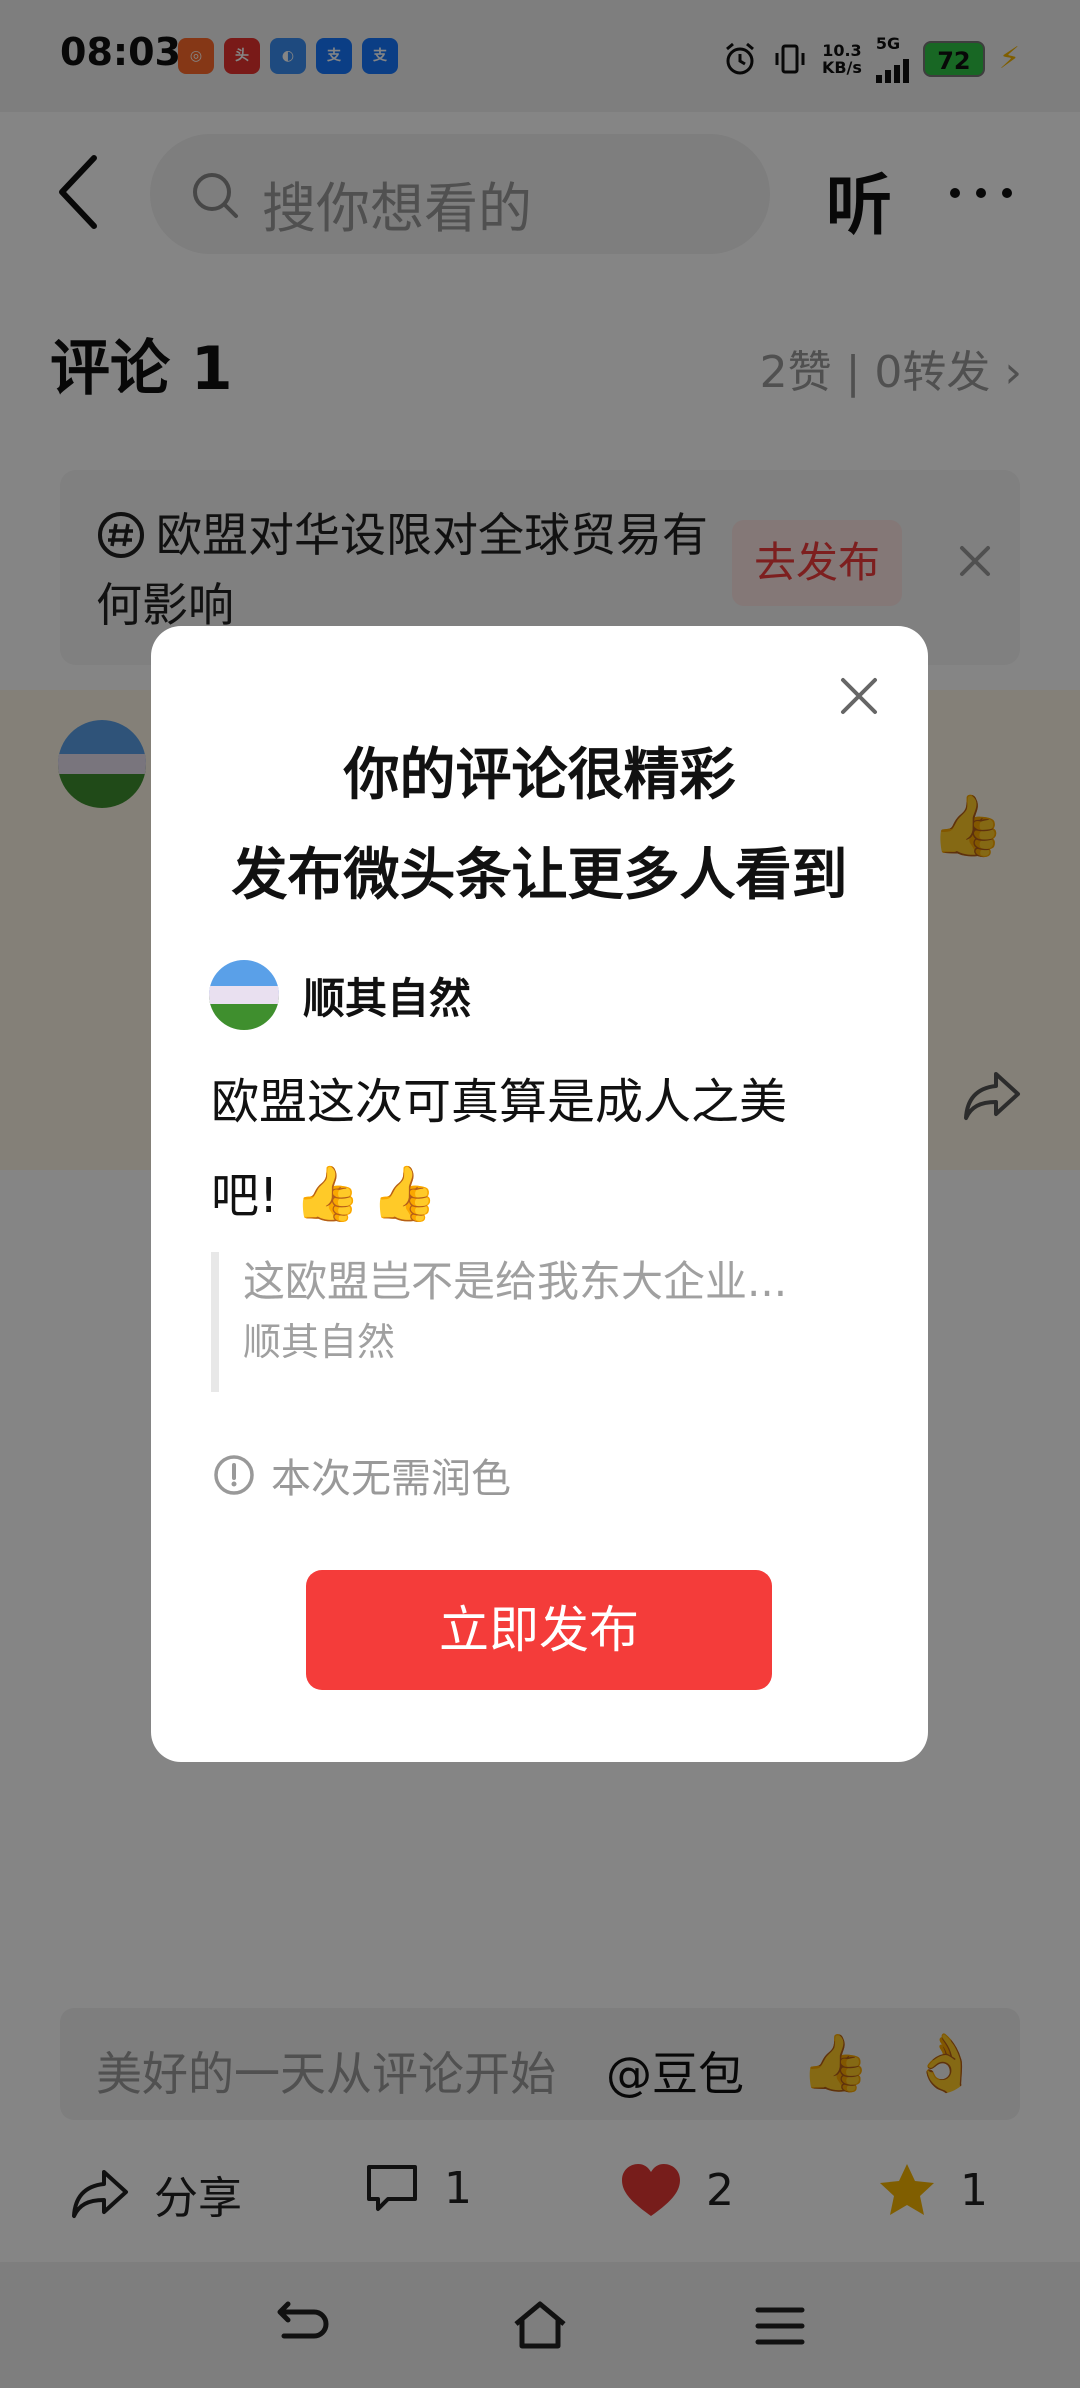  I want to click on comment-preview: 欧盟这次可真算是成人之美吧! 👍👍, so click(511, 1149).